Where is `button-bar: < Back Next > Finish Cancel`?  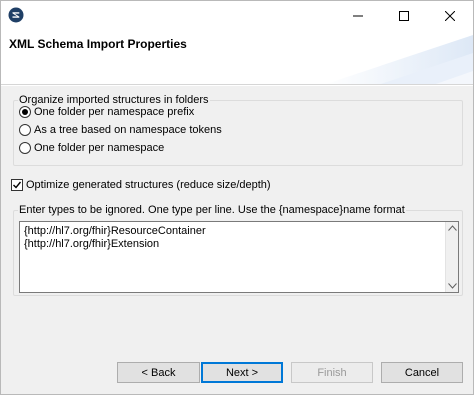
button-bar: < Back Next > Finish Cancel is located at coordinates (237, 370).